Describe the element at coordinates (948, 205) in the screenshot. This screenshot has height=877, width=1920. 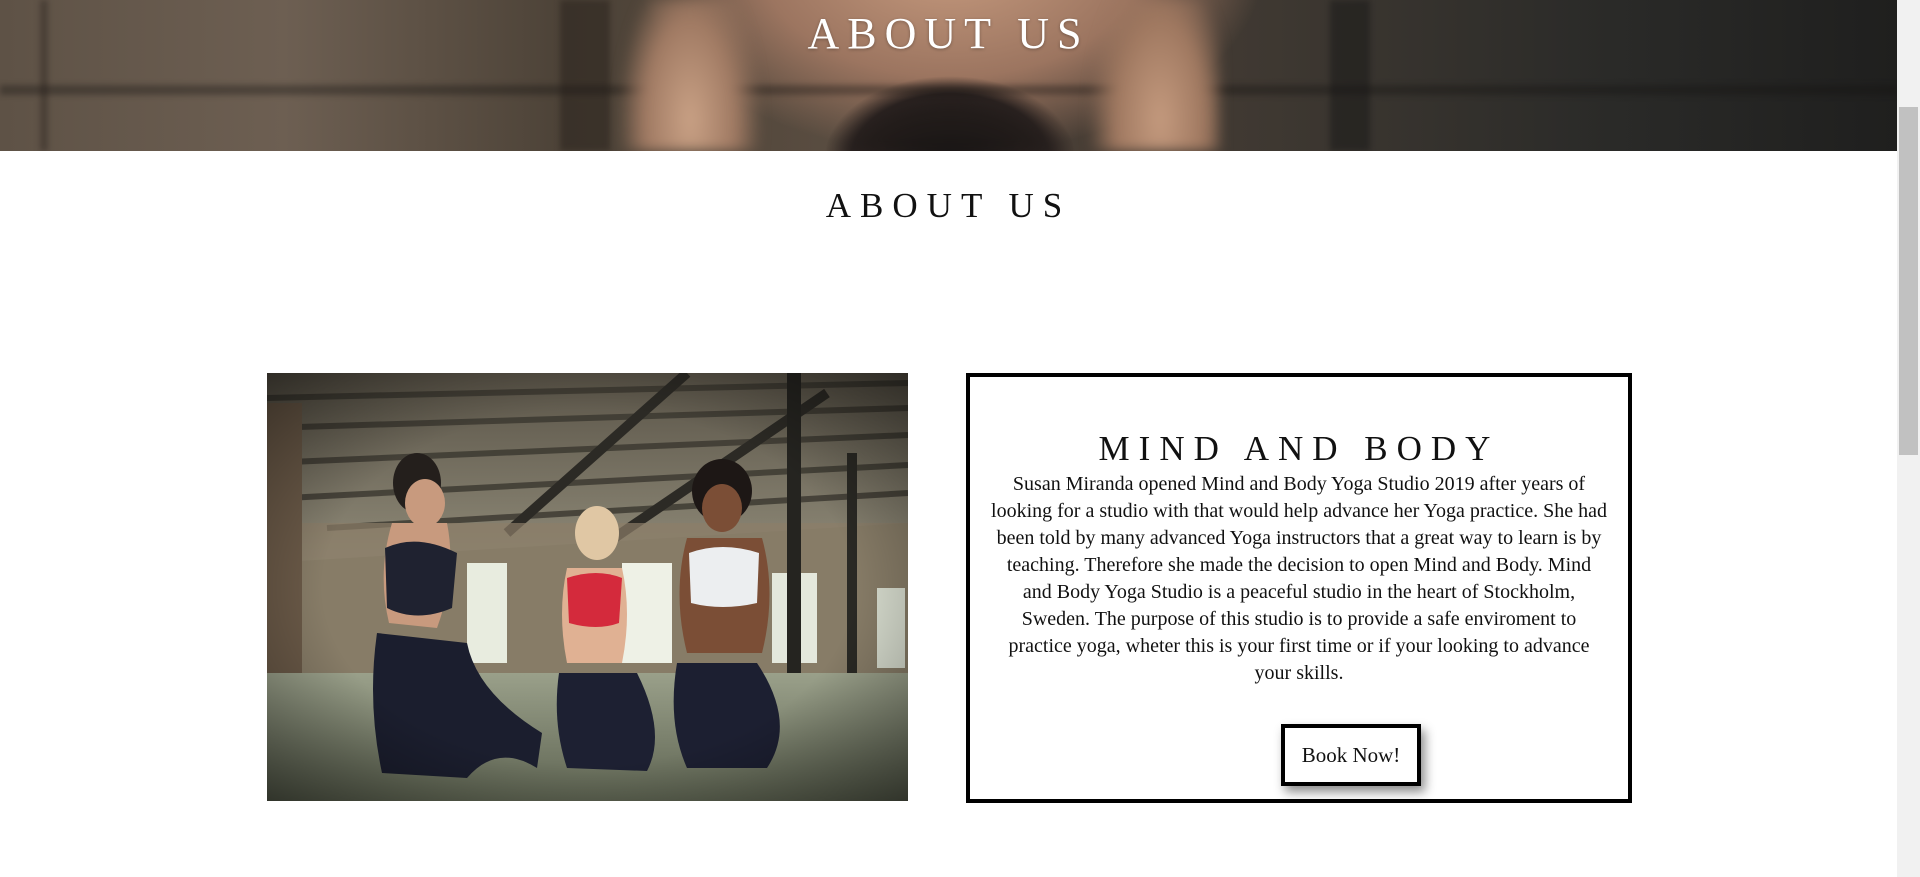
I see `section-title: ABOUT US` at that location.